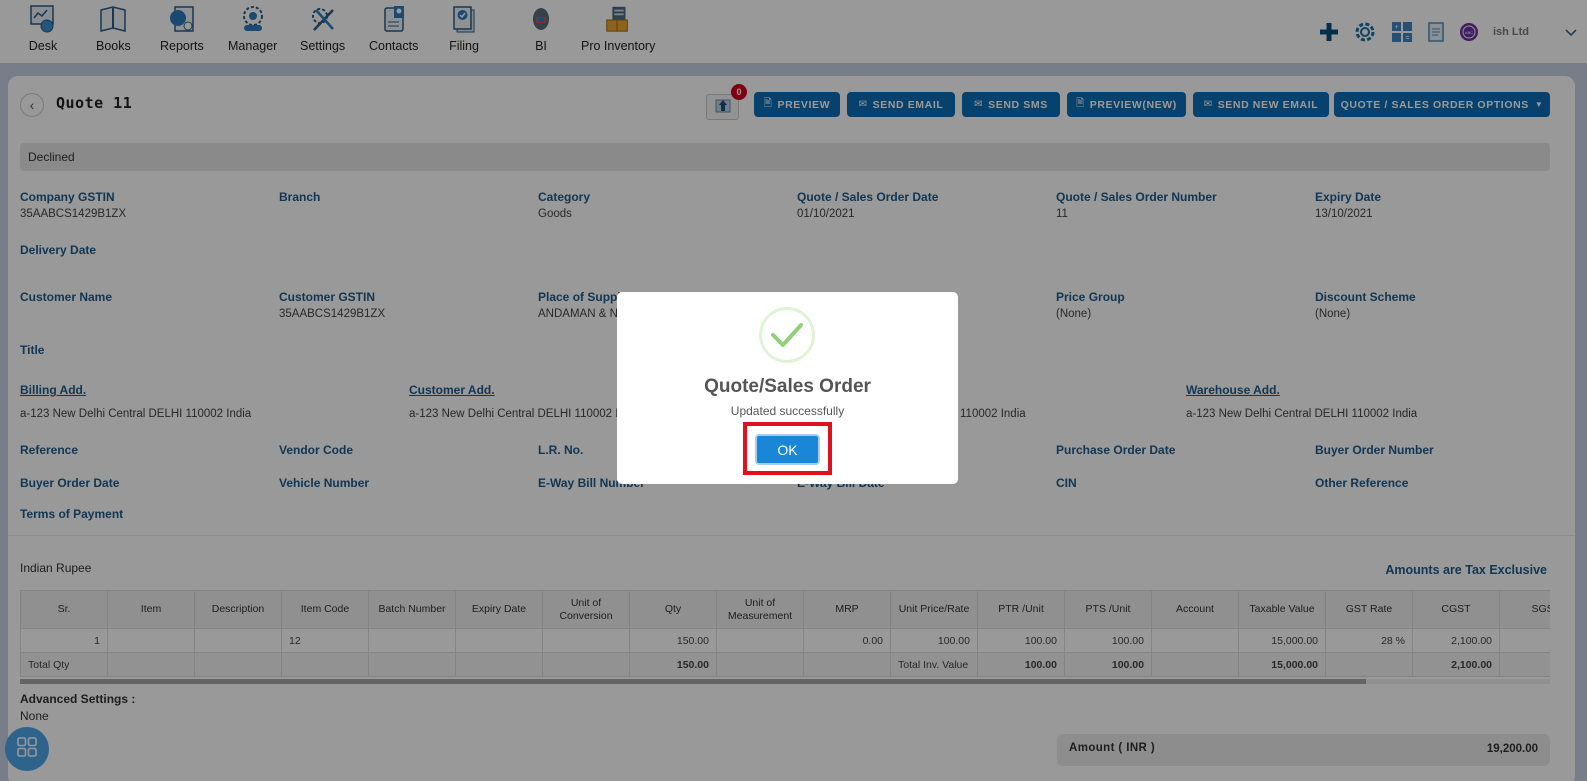 Image resolution: width=1587 pixels, height=781 pixels. I want to click on ok-button: OK, so click(787, 449).